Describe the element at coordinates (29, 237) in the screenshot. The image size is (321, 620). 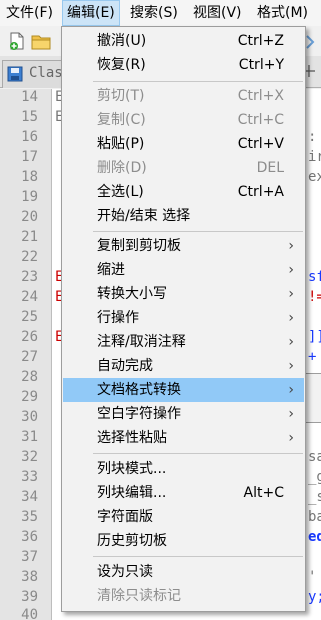
I see `line-number: 21` at that location.